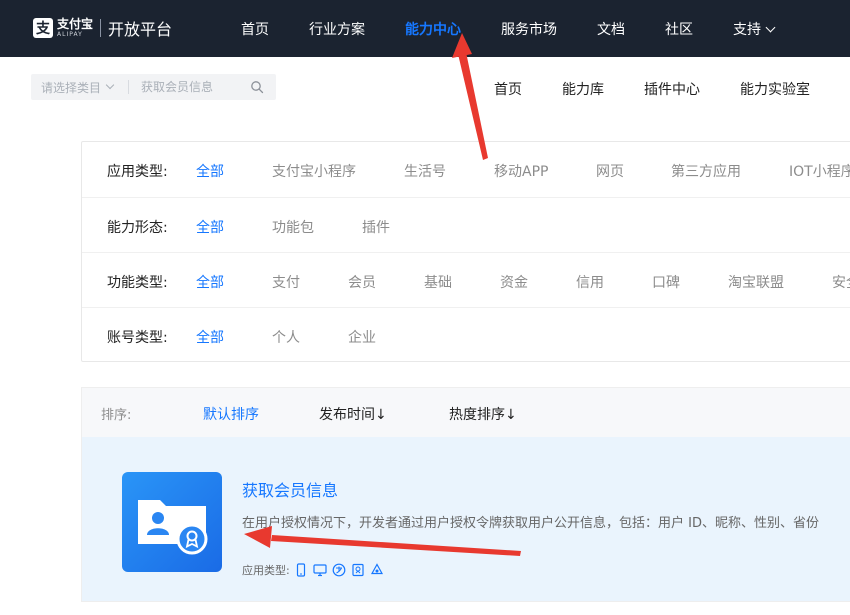 This screenshot has width=850, height=615. Describe the element at coordinates (756, 282) in the screenshot. I see `filter-option: 淘宝联盟` at that location.